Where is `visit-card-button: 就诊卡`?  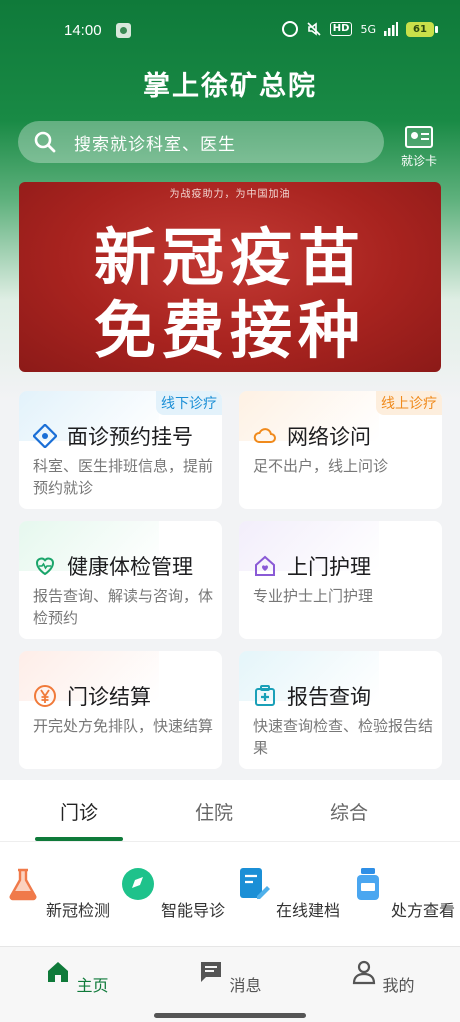 visit-card-button: 就诊卡 is located at coordinates (419, 148).